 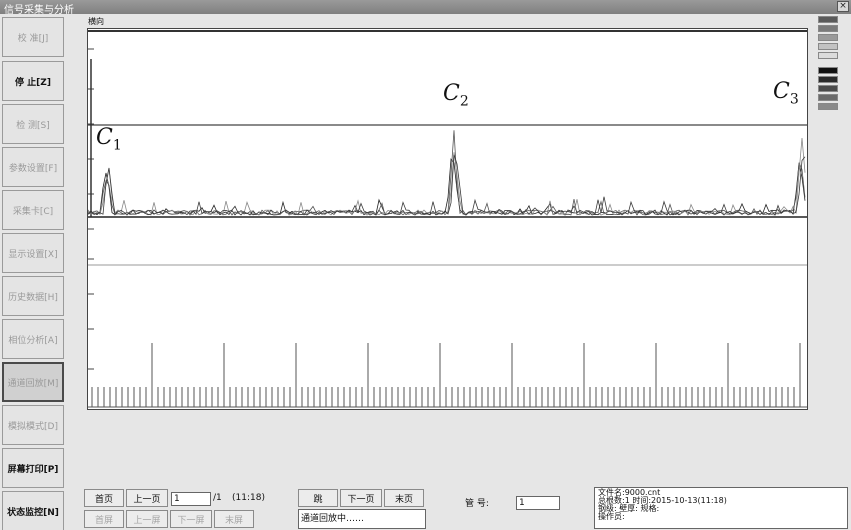 What do you see at coordinates (829, 64) in the screenshot?
I see `color-legend` at bounding box center [829, 64].